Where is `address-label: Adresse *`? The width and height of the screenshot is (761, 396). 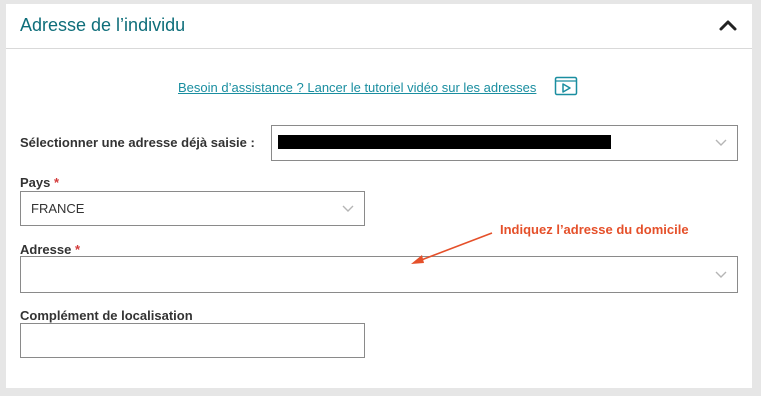 address-label: Adresse * is located at coordinates (50, 249).